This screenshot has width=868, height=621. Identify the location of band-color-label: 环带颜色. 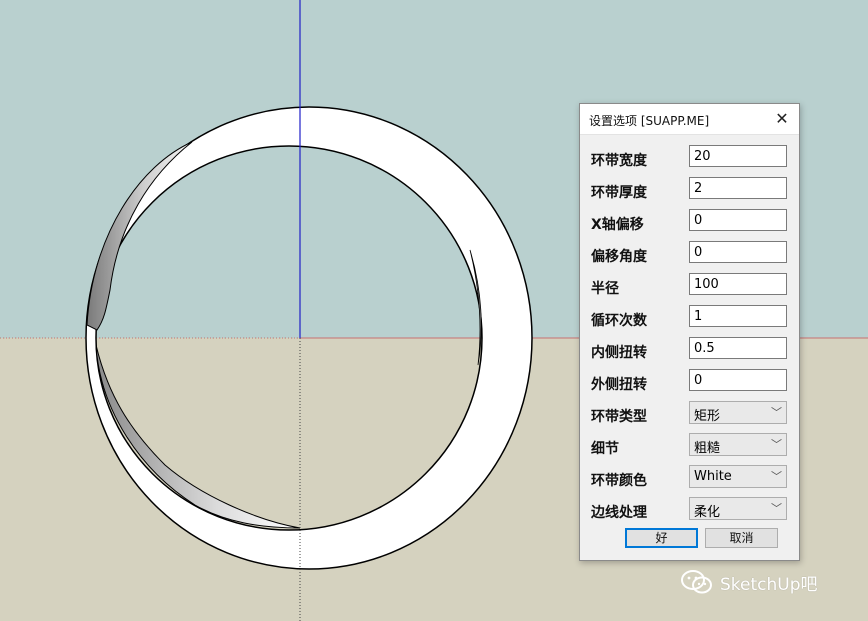
(619, 481).